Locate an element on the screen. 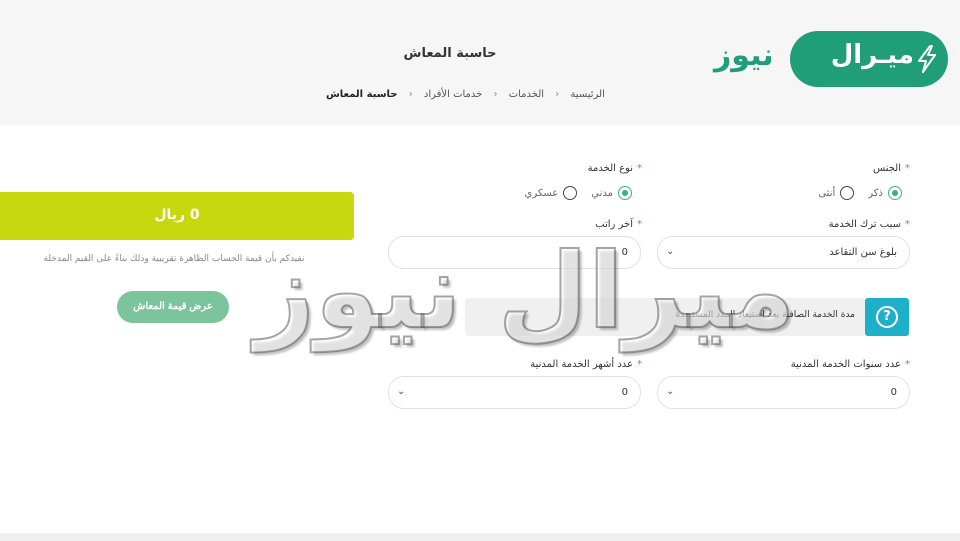 This screenshot has height=541, width=960. service-military-radio: عسكري is located at coordinates (551, 193).